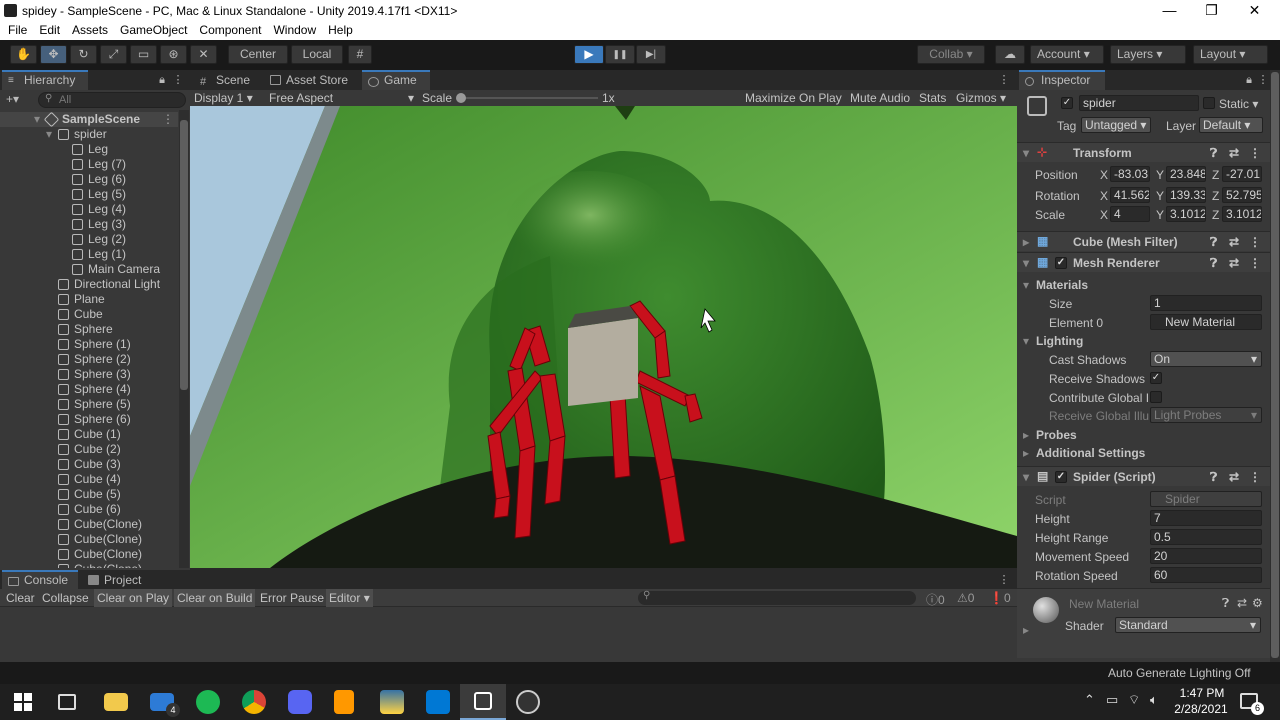  I want to click on hierarchy-item: Sphere (3), so click(89, 374).